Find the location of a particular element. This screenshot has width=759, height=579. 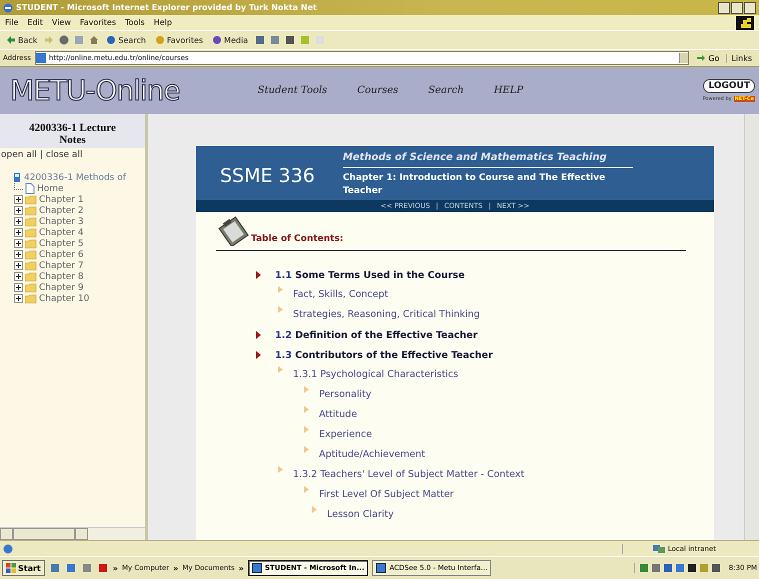

computer-icon is located at coordinates (17, 177).